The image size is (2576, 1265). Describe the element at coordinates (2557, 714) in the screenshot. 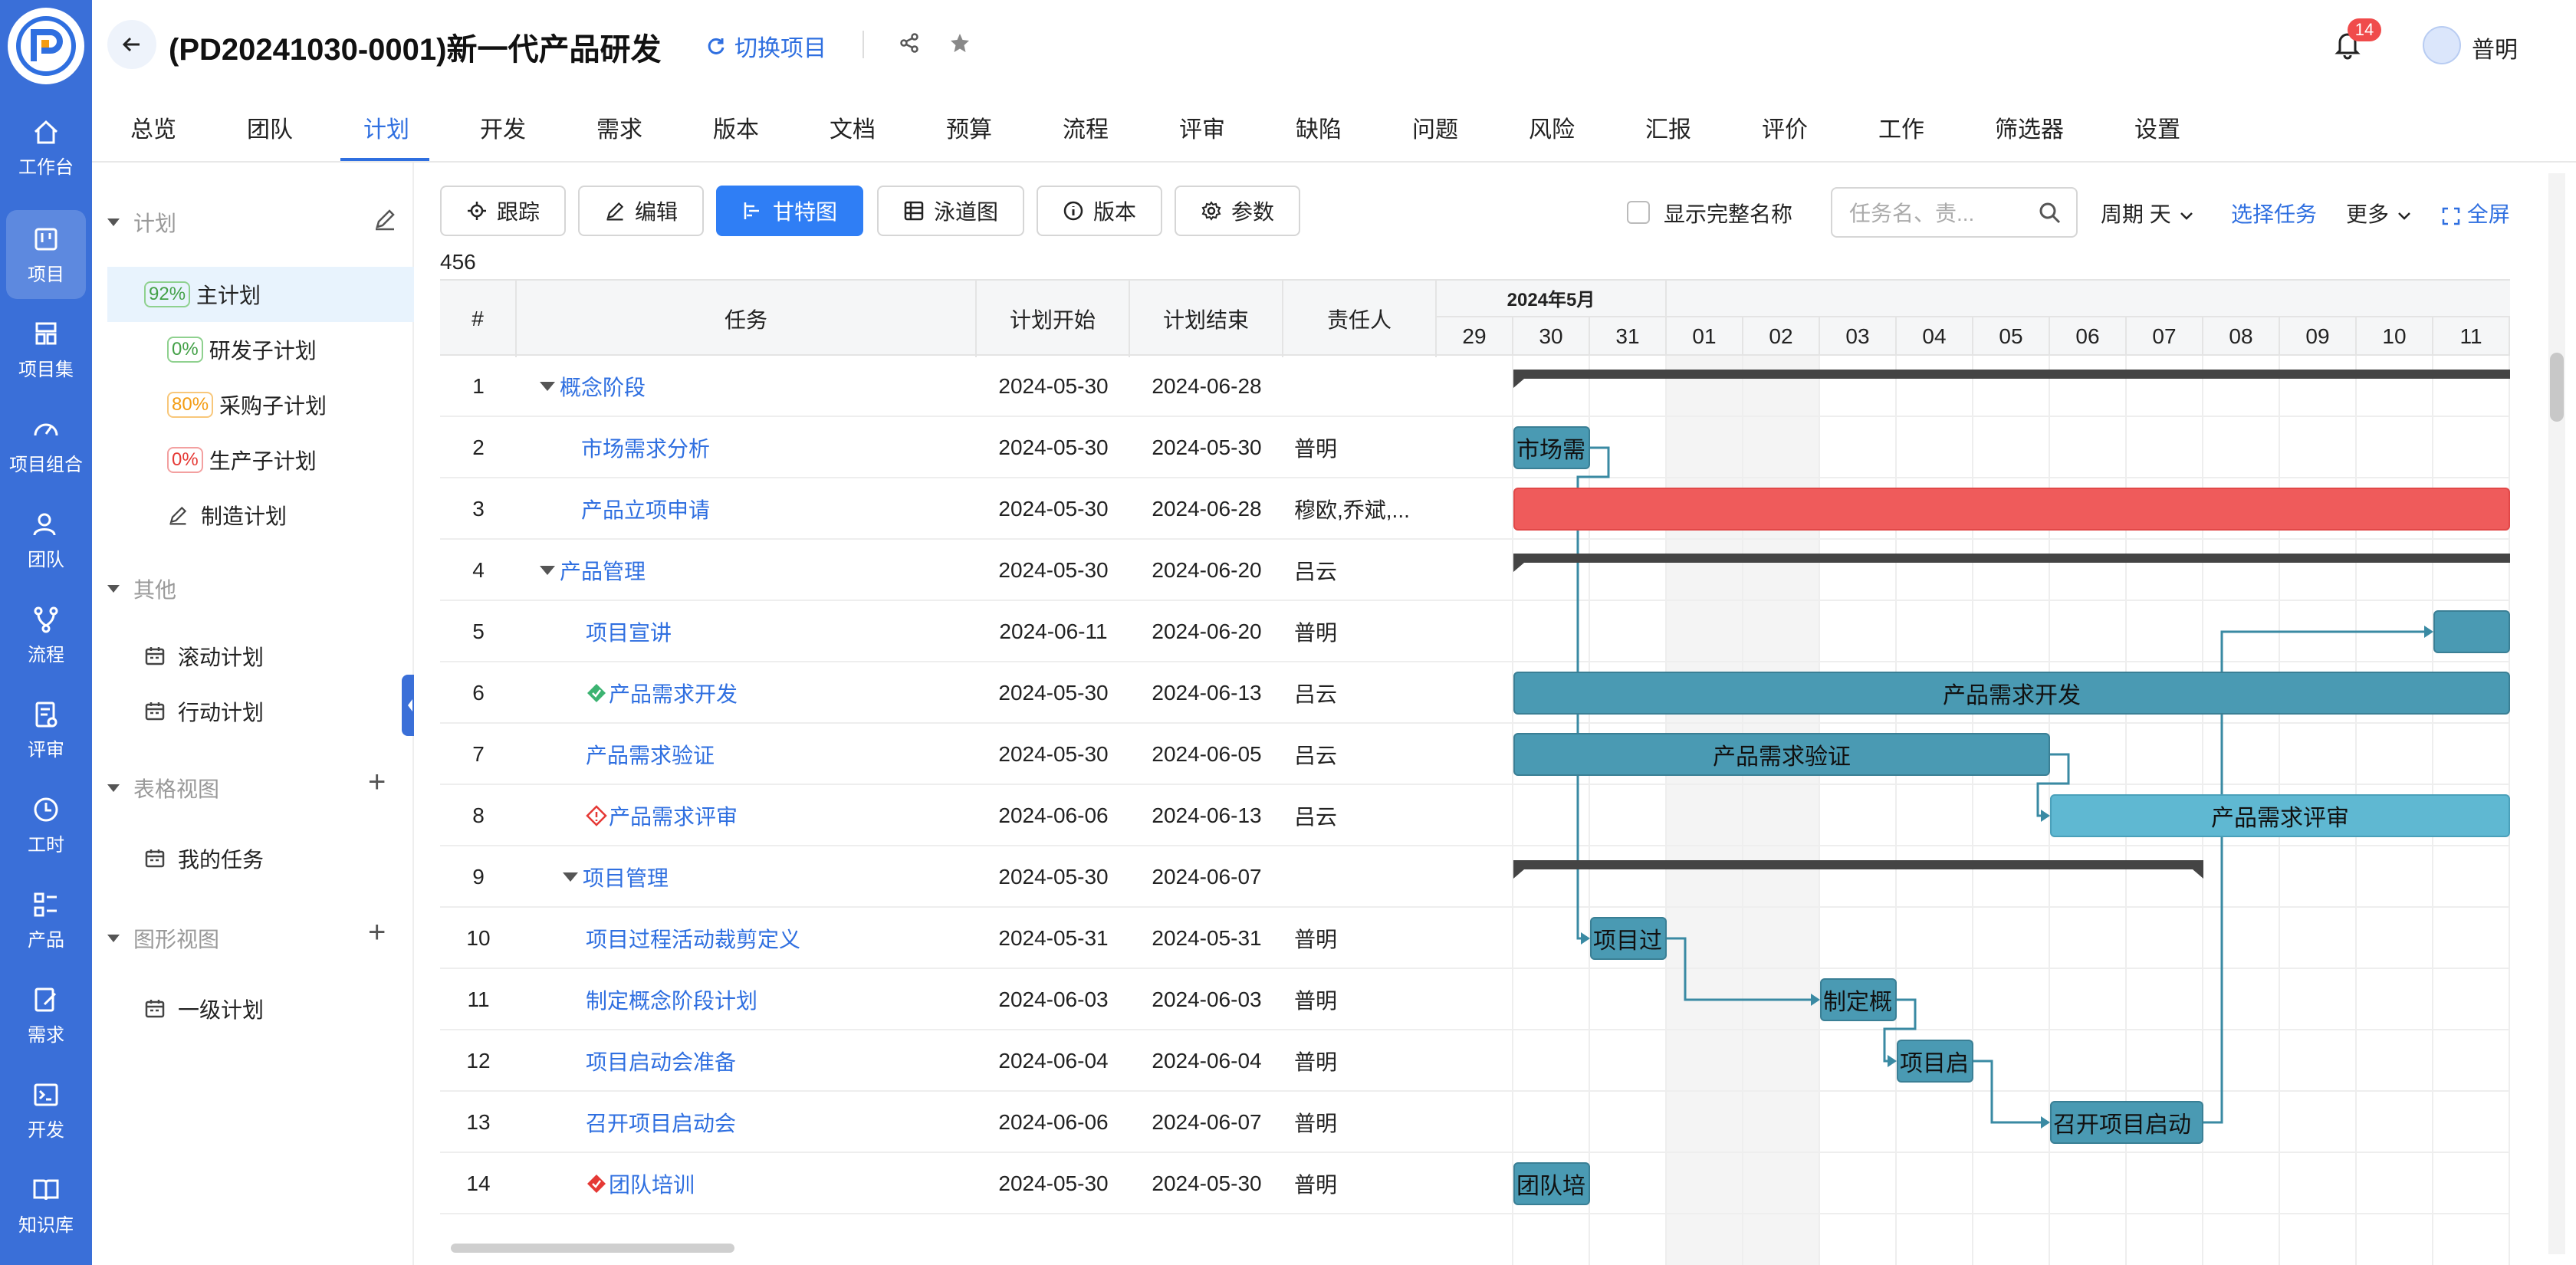

I see `vertical-scrollbar` at that location.